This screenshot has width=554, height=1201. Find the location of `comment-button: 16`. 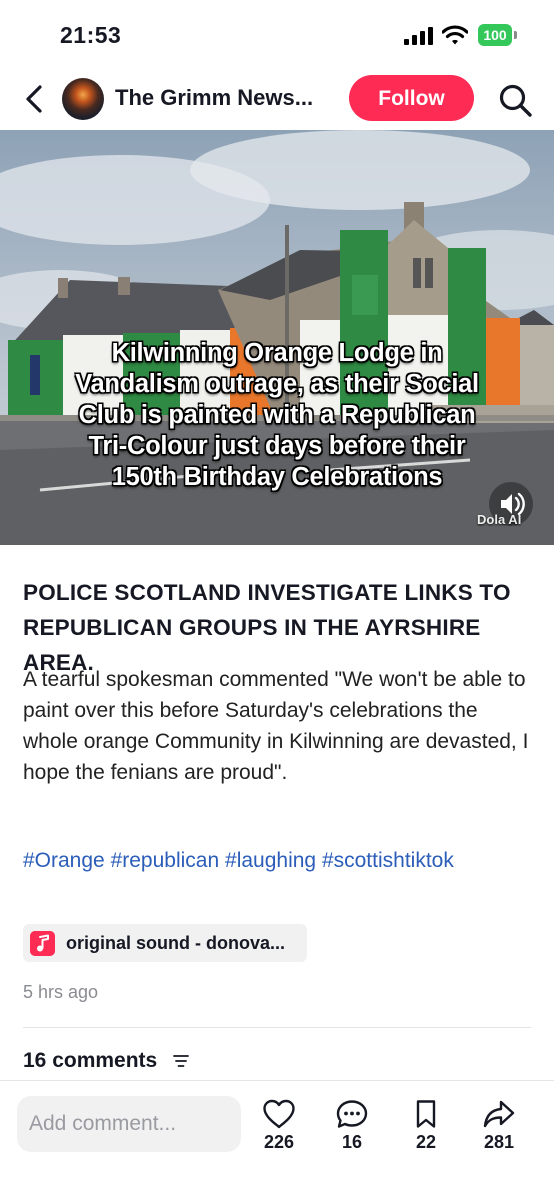

comment-button: 16 is located at coordinates (352, 1126).